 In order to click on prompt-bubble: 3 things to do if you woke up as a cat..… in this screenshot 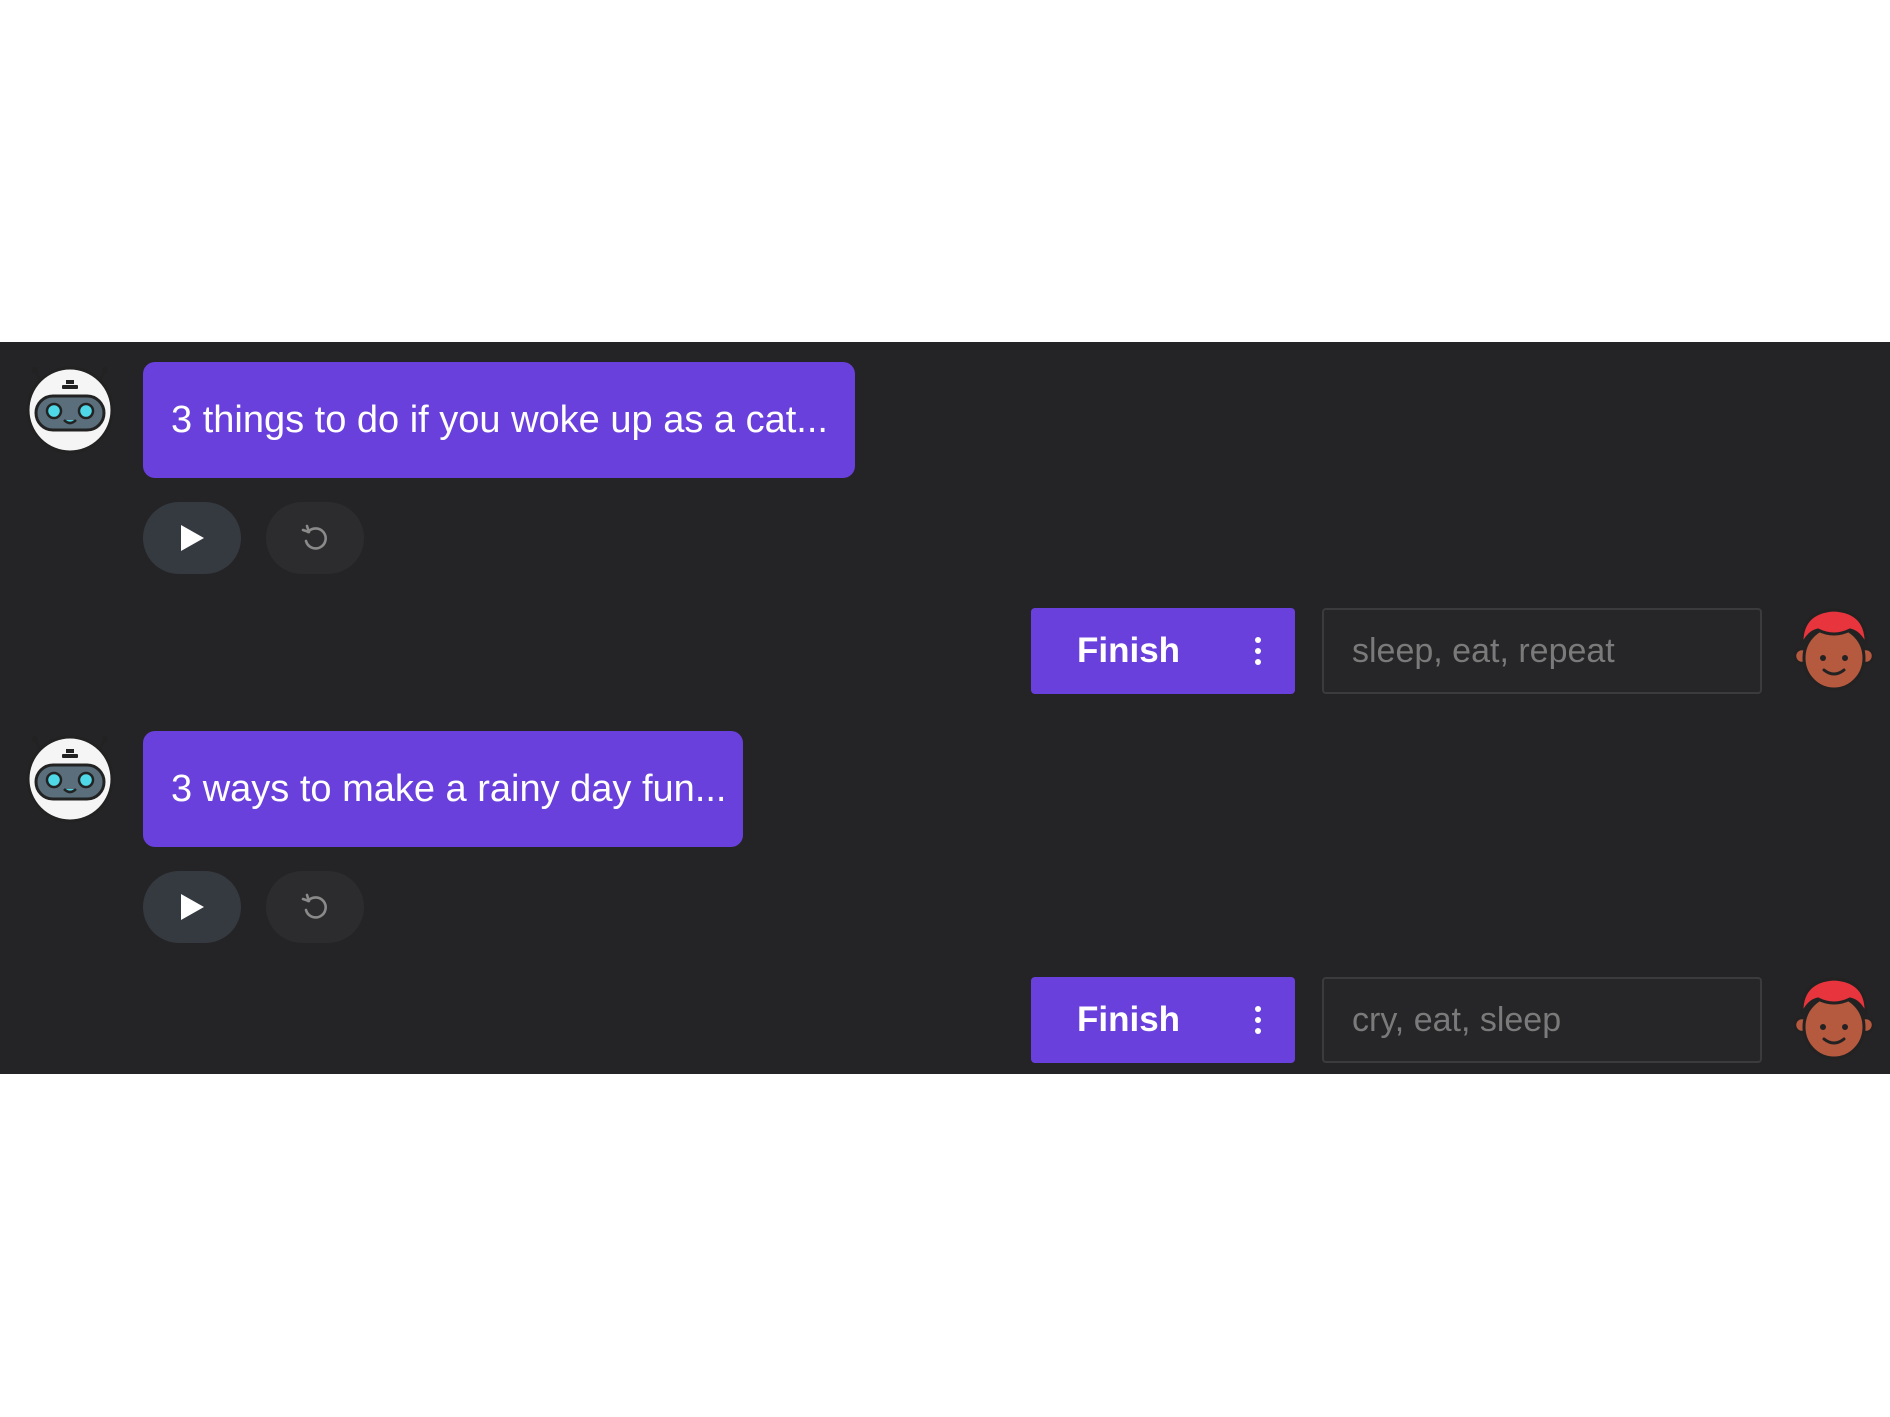, I will do `click(499, 420)`.